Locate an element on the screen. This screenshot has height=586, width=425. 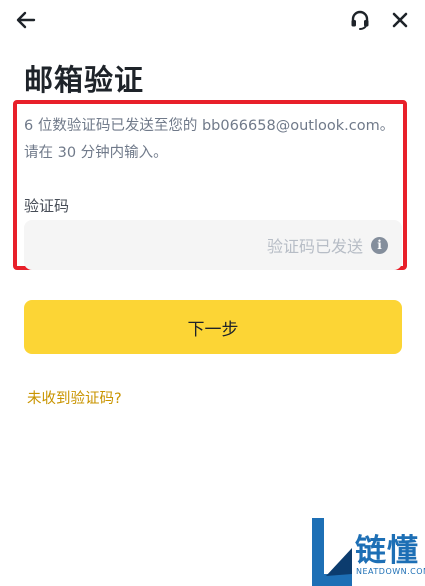
watermark-text: 链懂 is located at coordinates (387, 551).